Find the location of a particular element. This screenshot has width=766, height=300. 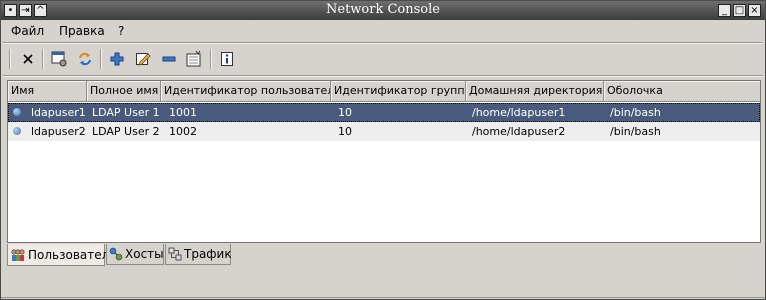

cell-fullname: LDAP User 1 is located at coordinates (126, 112).